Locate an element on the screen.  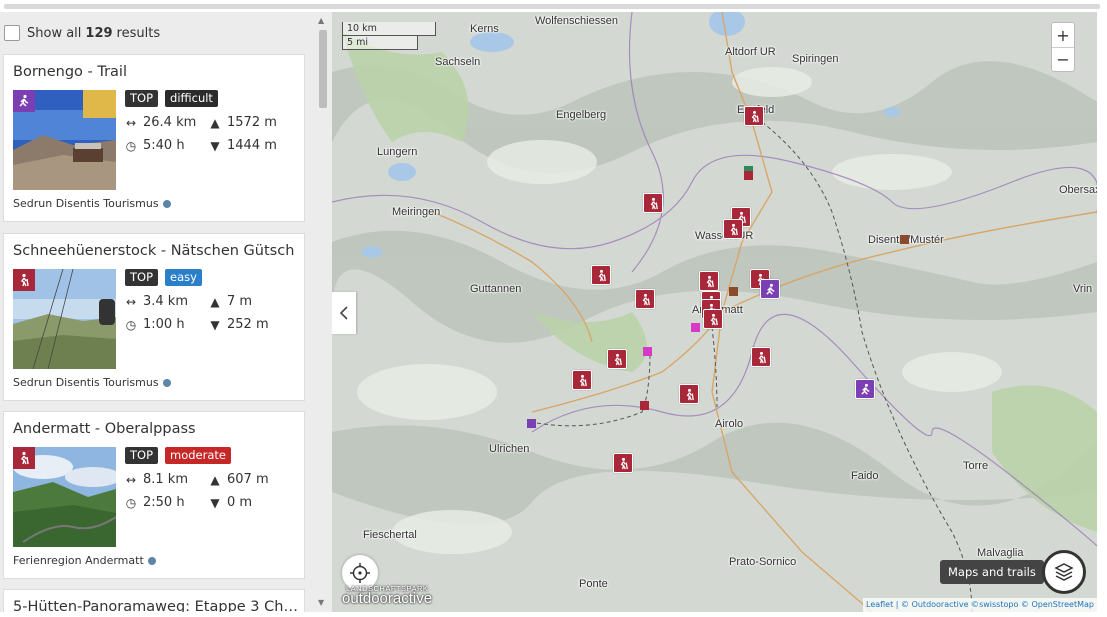
scroll-up-icon: ▲ is located at coordinates (321, 20).